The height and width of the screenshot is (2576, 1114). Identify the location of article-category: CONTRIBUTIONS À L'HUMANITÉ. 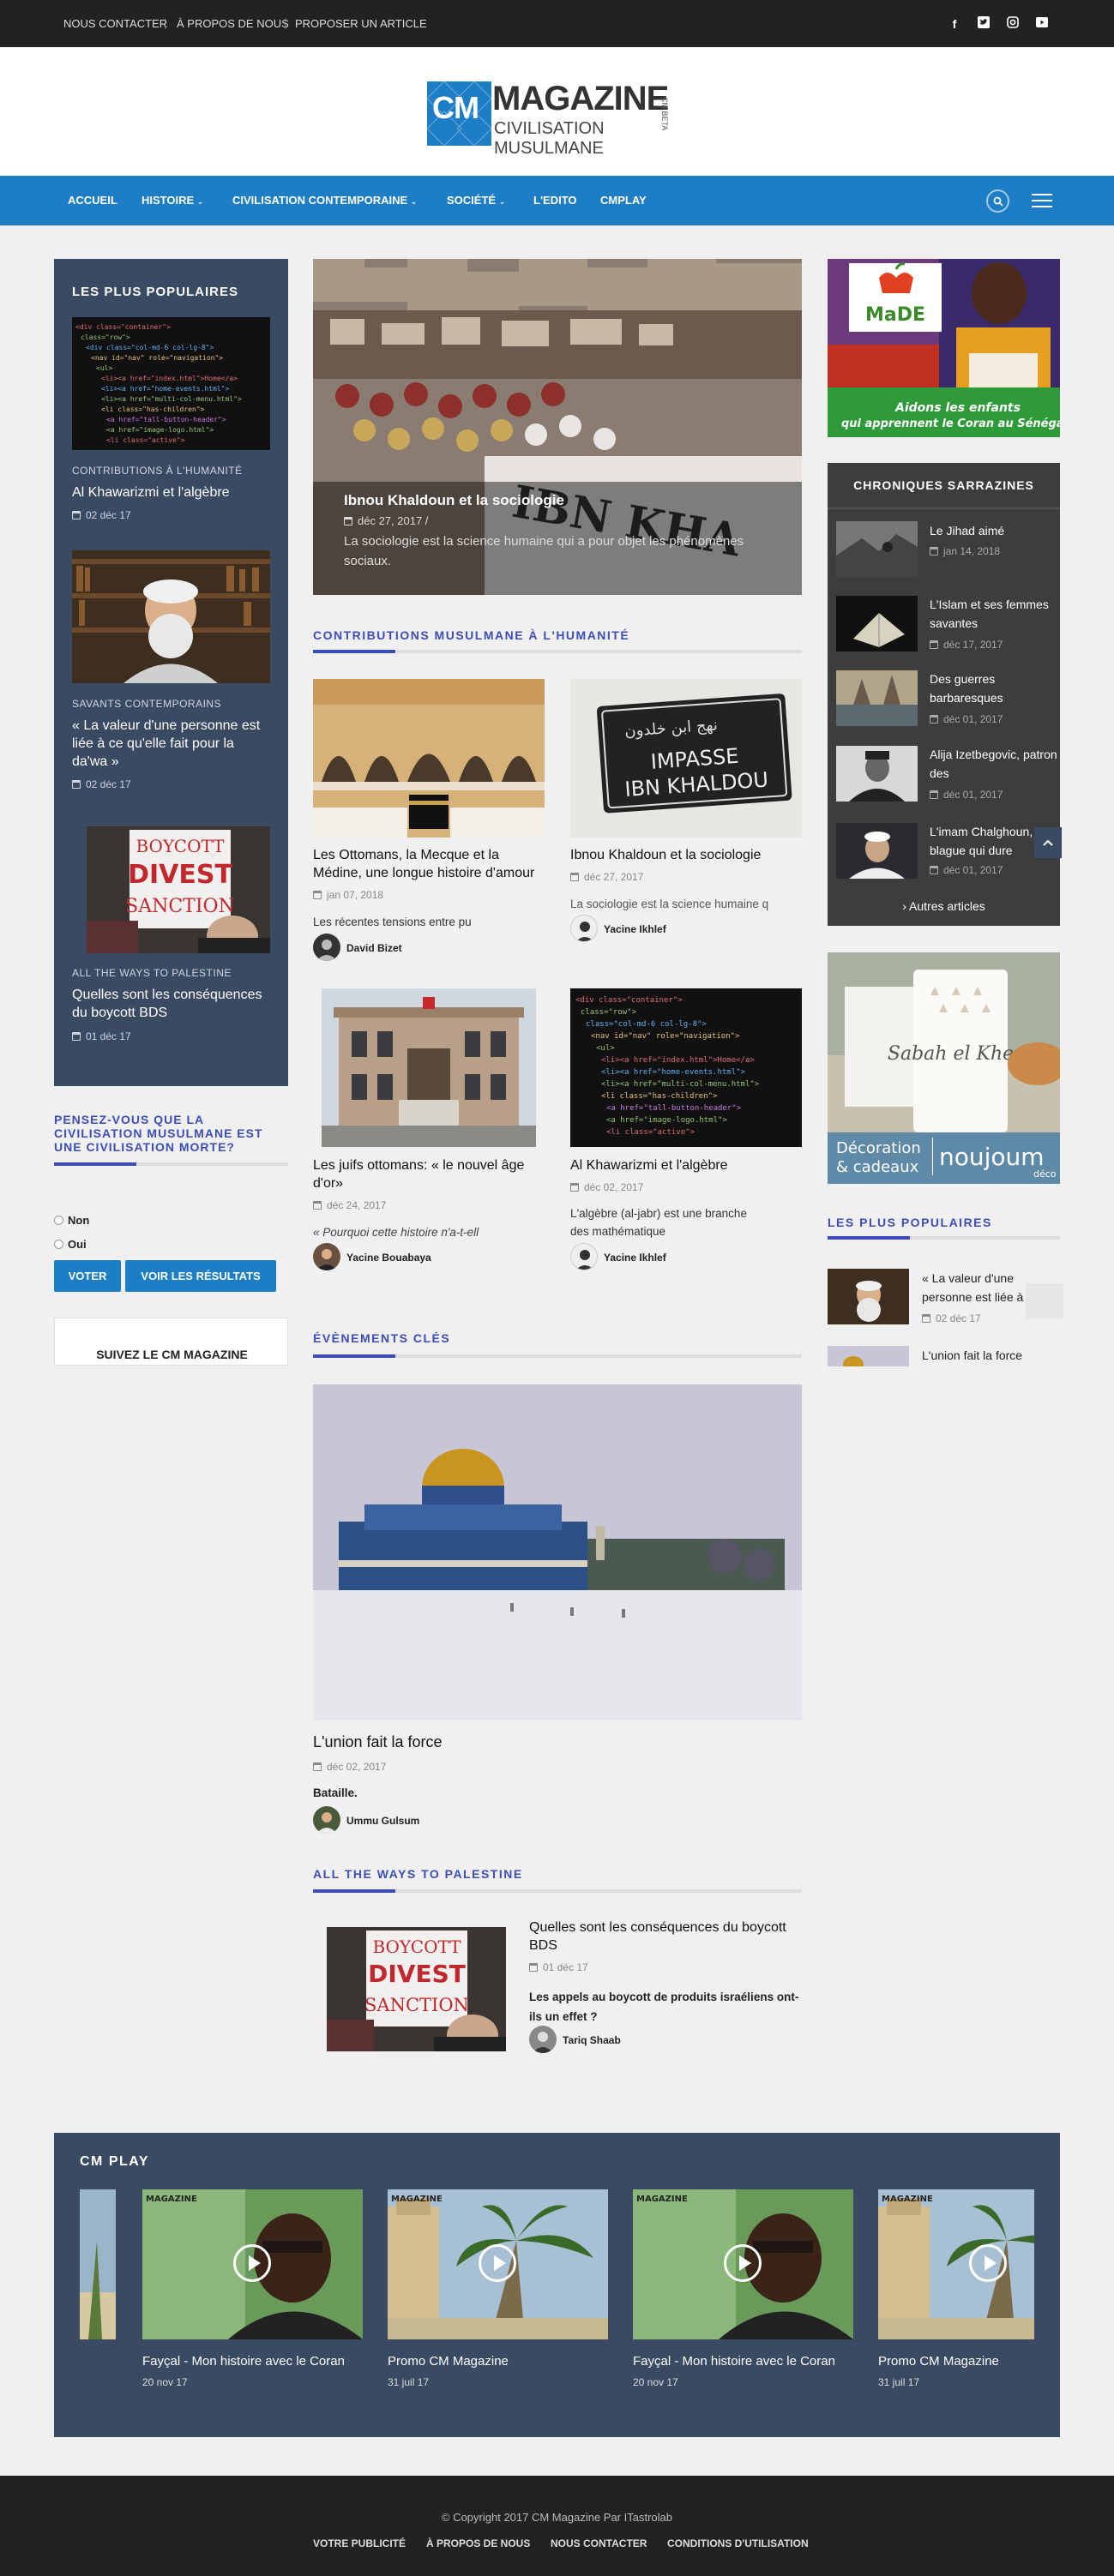
(157, 471).